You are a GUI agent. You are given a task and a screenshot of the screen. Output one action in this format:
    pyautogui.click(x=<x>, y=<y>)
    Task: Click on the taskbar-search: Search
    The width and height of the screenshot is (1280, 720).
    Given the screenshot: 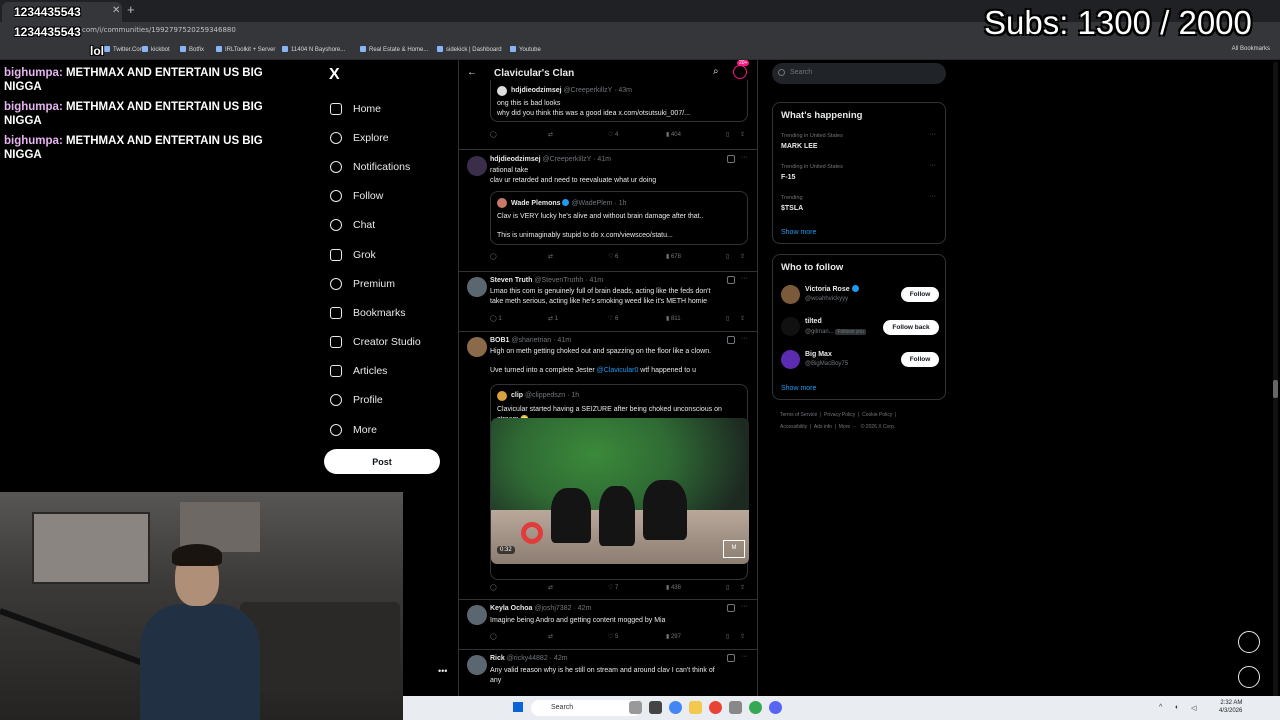 What is the action you would take?
    pyautogui.click(x=586, y=708)
    